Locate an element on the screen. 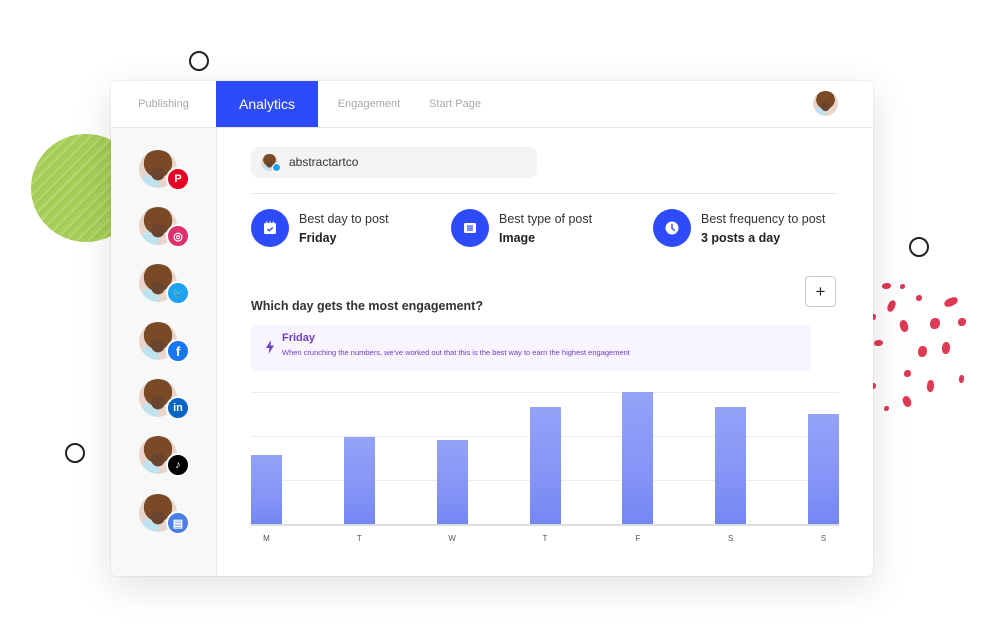  tab-analytics: Analytics is located at coordinates (267, 104).